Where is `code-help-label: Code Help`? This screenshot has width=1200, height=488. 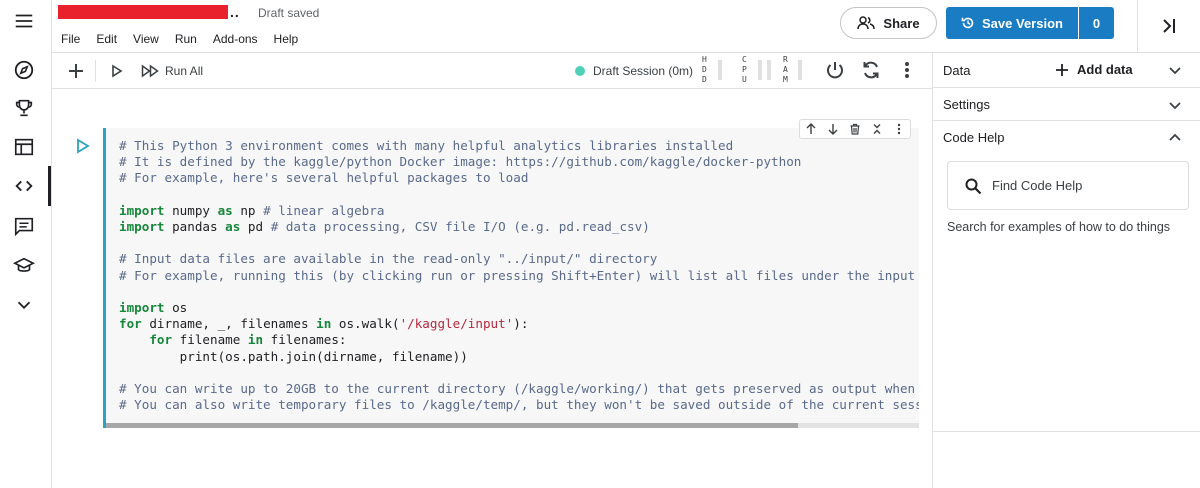
code-help-label: Code Help is located at coordinates (974, 137).